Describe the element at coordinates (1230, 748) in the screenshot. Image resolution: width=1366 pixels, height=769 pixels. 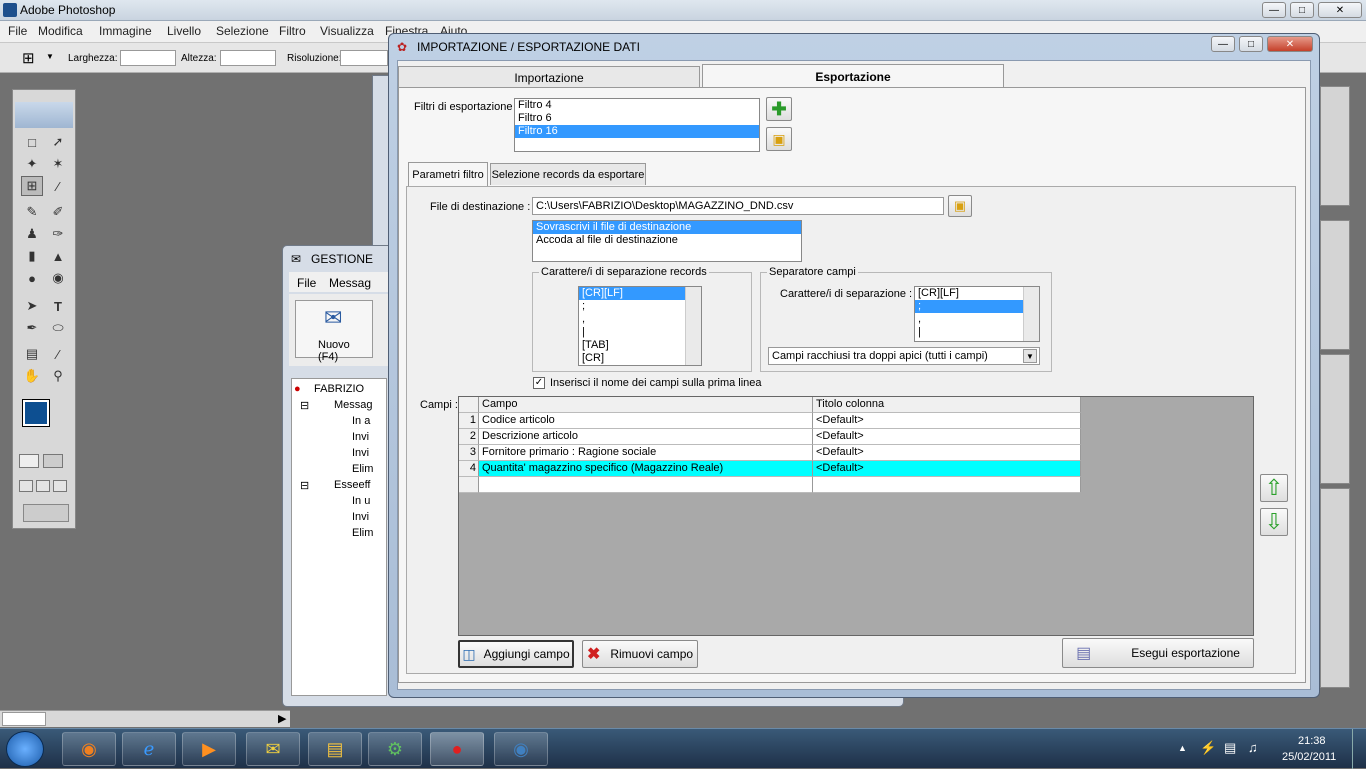
I see `network-signal-icon: ▤` at that location.